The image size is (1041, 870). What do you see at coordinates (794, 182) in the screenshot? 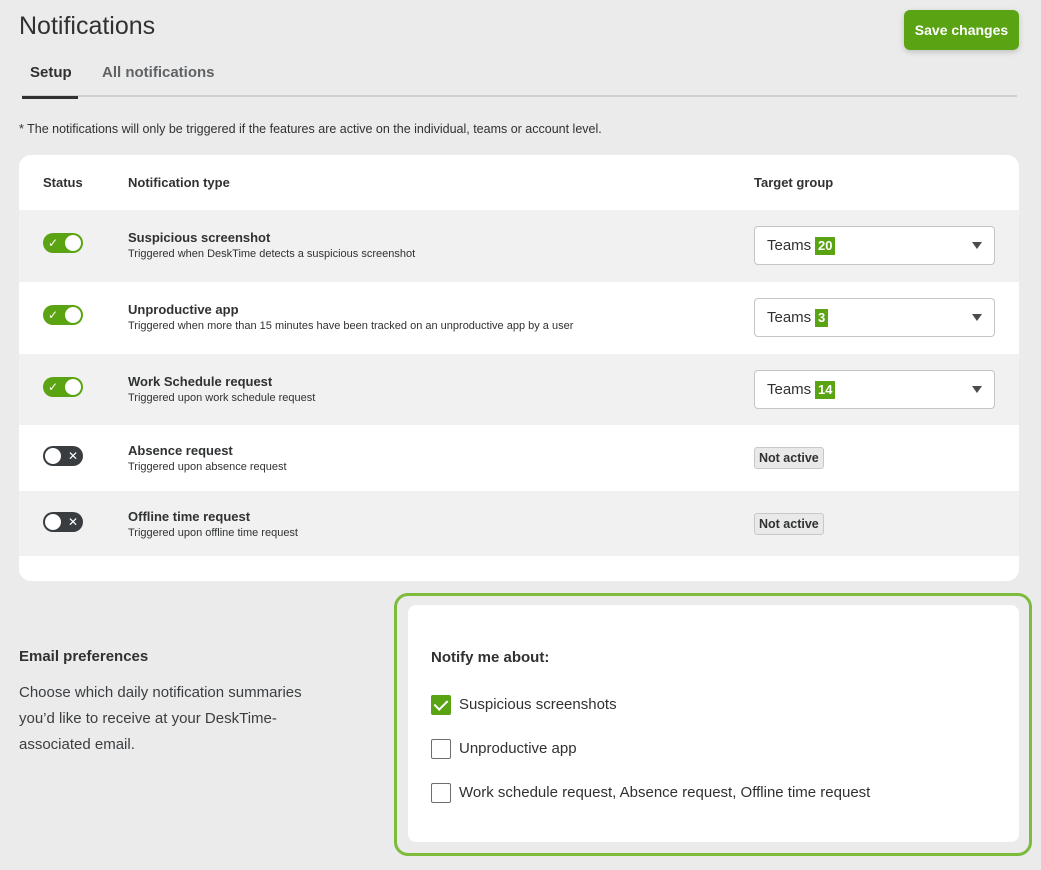
I see `column-header-target-group: Target group` at bounding box center [794, 182].